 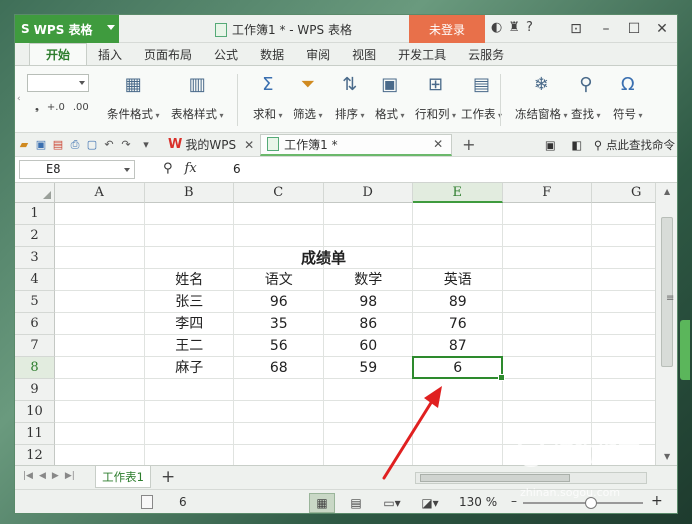 I want to click on filter-button: ⏷ 筛选, so click(x=308, y=97).